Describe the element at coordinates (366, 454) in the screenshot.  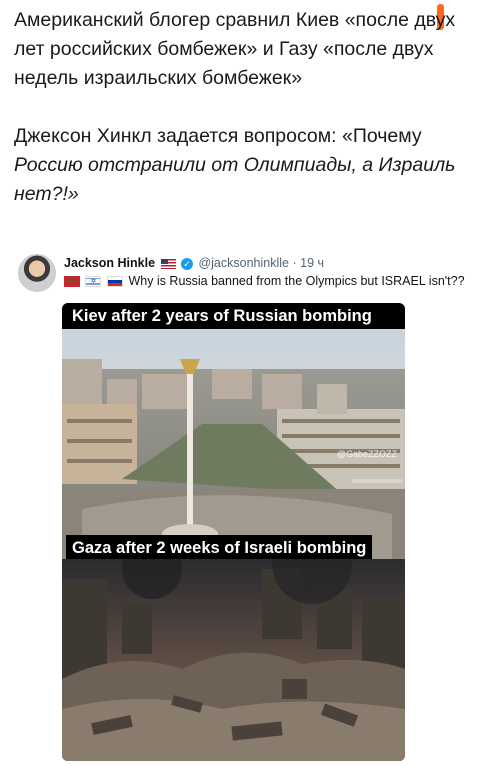
I see `watermark: @GabeZZOZZ` at that location.